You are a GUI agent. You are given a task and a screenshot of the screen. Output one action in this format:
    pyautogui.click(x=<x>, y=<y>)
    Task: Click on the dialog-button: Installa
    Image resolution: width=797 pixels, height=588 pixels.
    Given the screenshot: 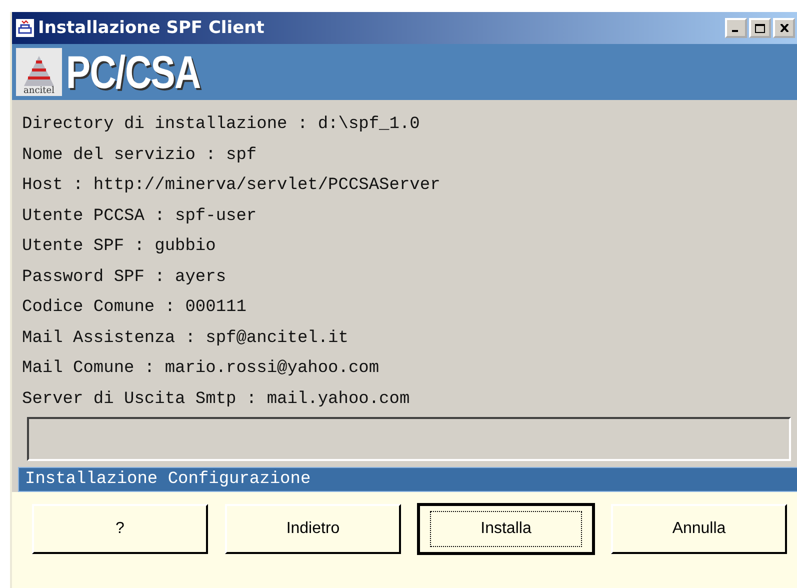 What is the action you would take?
    pyautogui.click(x=506, y=529)
    